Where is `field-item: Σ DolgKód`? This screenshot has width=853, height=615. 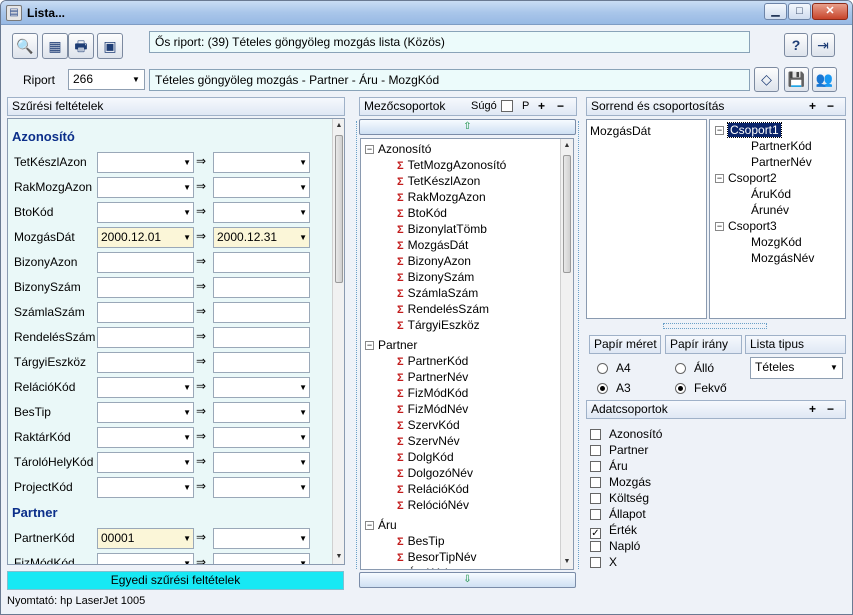 field-item: Σ DolgKód is located at coordinates (425, 457).